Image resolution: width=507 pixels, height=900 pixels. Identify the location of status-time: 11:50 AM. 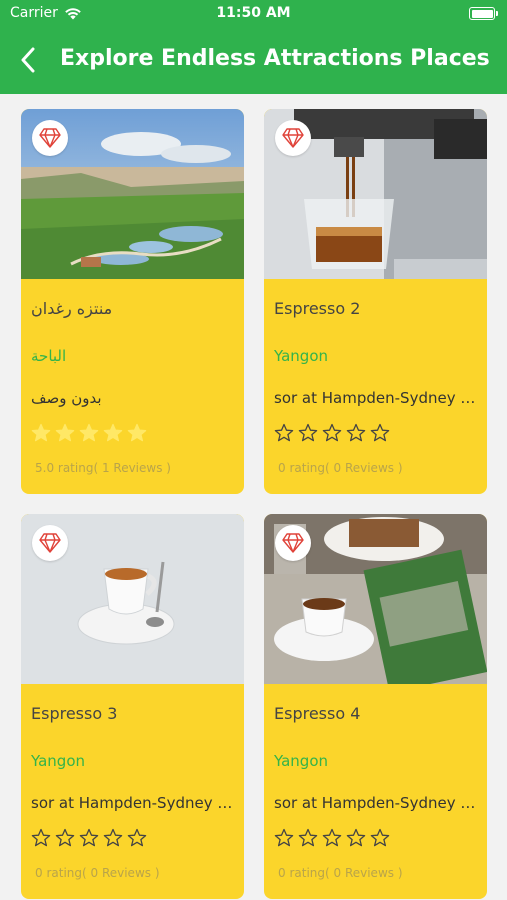
(253, 13).